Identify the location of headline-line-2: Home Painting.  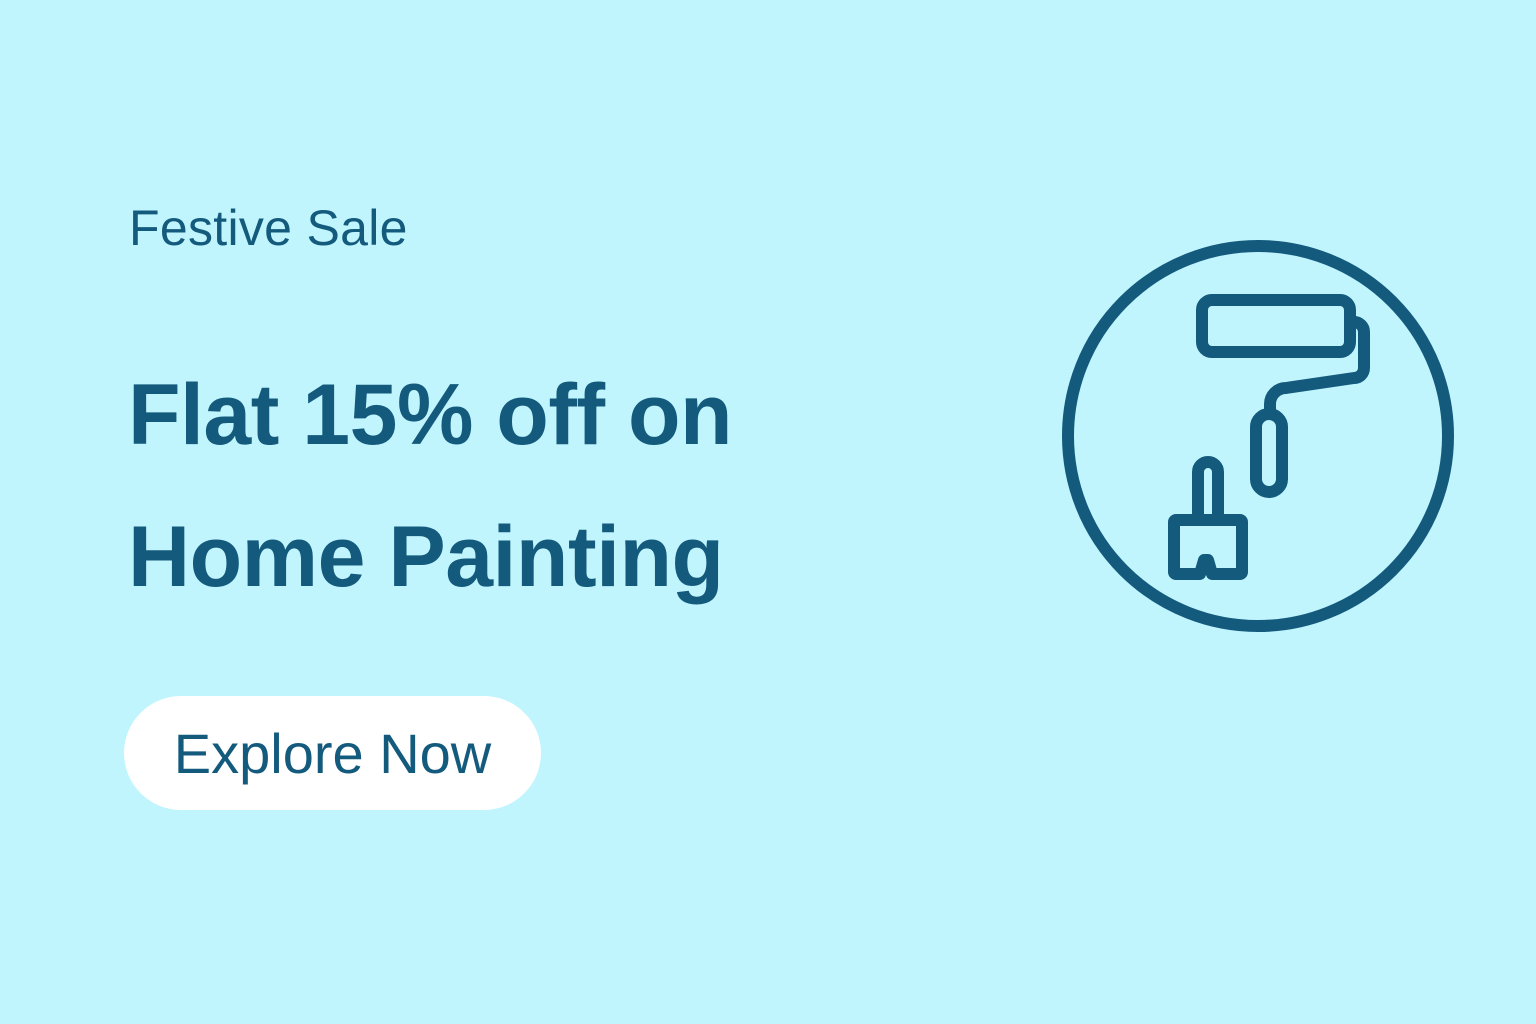
(426, 557).